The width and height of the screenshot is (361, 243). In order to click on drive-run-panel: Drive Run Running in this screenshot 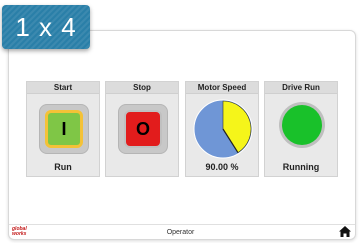, I will do `click(301, 129)`.